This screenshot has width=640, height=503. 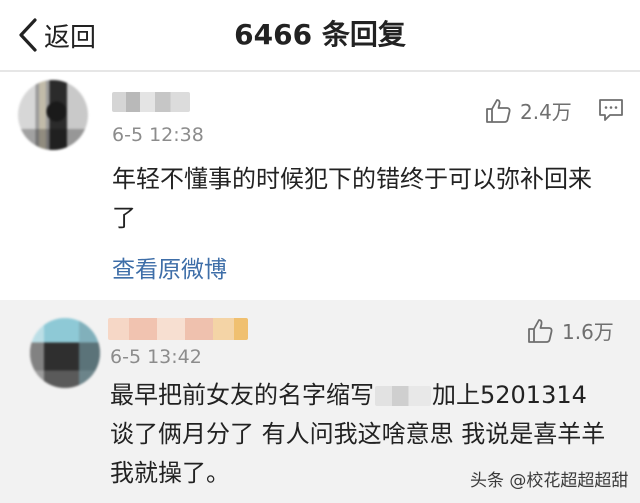 What do you see at coordinates (158, 135) in the screenshot?
I see `comment-time: 6-5 12:38` at bounding box center [158, 135].